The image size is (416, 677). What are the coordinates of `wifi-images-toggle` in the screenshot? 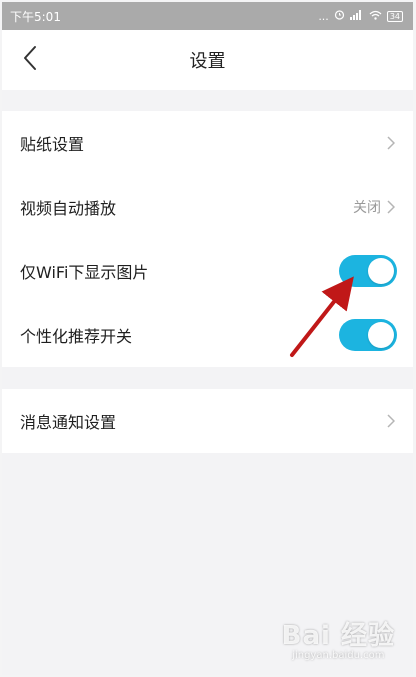 It's located at (368, 271).